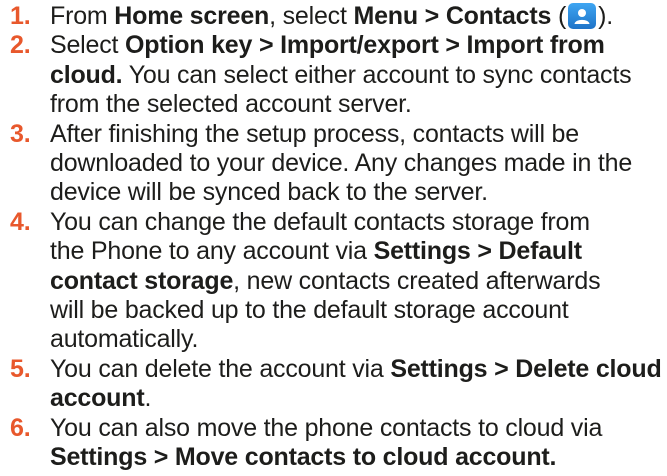  What do you see at coordinates (220, 368) in the screenshot?
I see `step-text: You can delete the account via` at bounding box center [220, 368].